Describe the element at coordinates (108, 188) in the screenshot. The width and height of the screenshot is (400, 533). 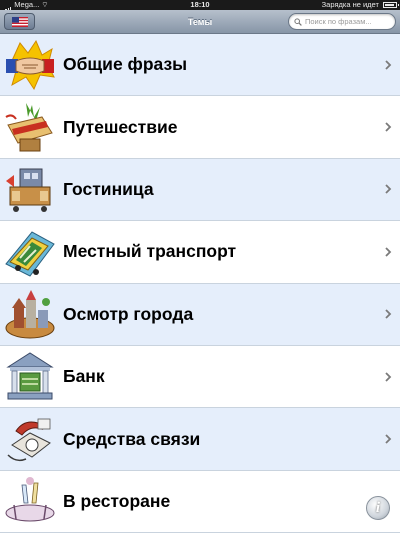
I see `topic-label: Гостиница` at that location.